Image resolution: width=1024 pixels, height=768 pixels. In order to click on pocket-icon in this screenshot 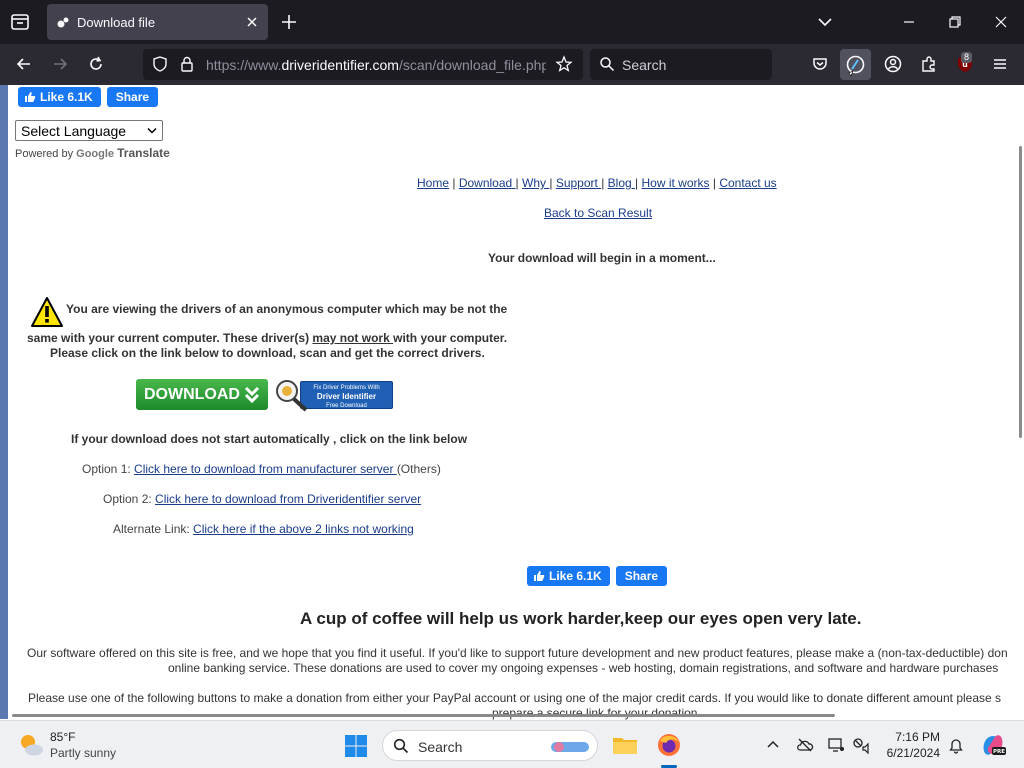, I will do `click(820, 64)`.